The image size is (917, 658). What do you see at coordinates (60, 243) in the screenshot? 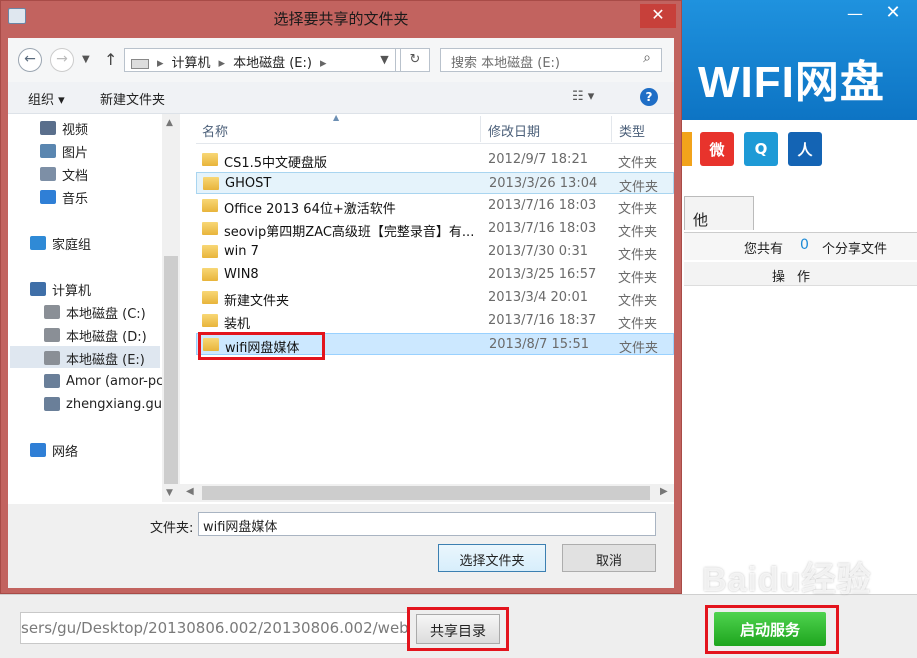
I see `nav-item-homegroup: 家庭组` at bounding box center [60, 243].